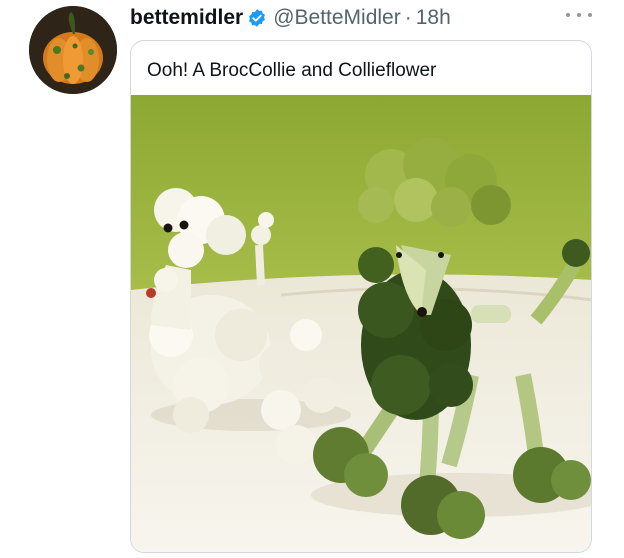 The image size is (624, 558). I want to click on user-avatar, so click(73, 50).